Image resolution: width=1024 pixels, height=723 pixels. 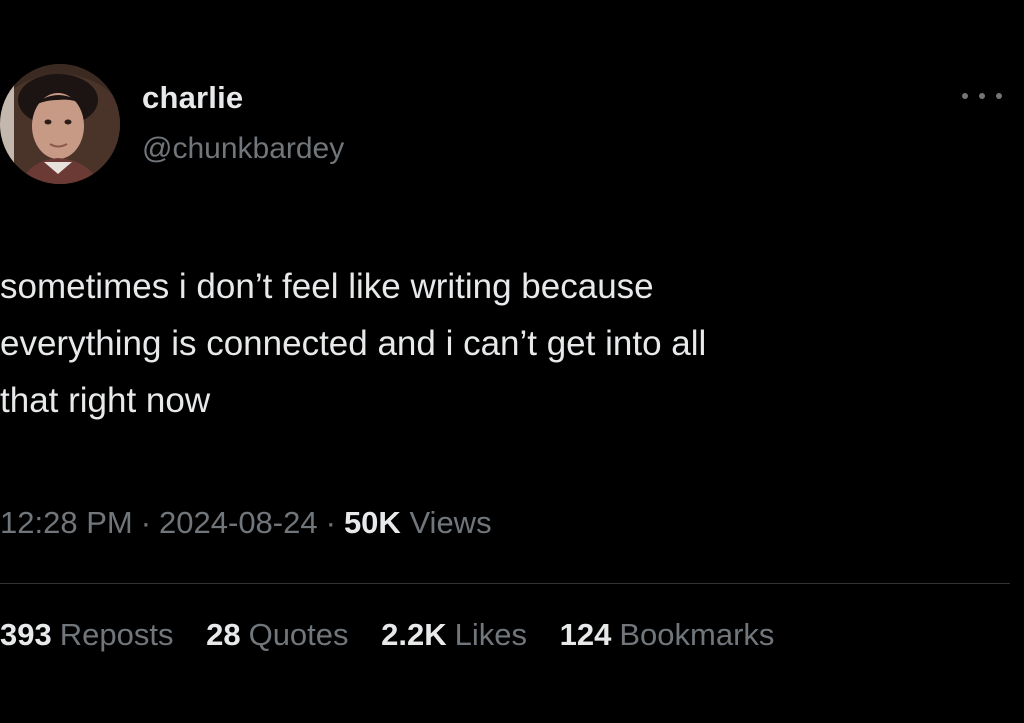 What do you see at coordinates (116, 634) in the screenshot?
I see `reposts-label: Reposts` at bounding box center [116, 634].